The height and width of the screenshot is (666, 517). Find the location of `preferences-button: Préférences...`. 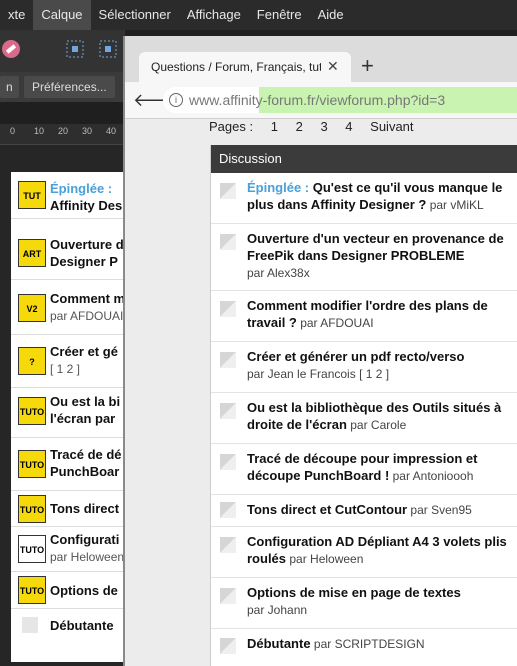

preferences-button: Préférences... is located at coordinates (69, 87).